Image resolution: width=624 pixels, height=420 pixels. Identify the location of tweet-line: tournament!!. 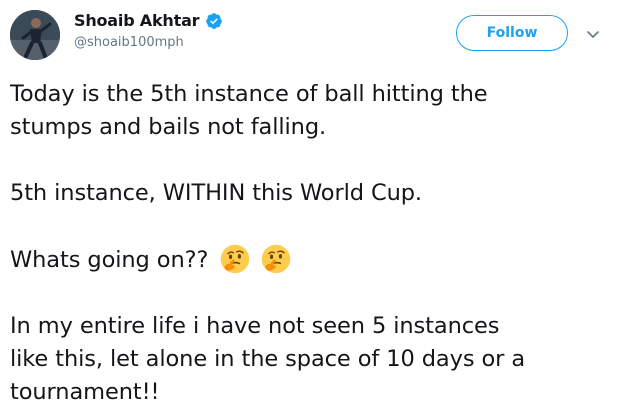
(85, 392).